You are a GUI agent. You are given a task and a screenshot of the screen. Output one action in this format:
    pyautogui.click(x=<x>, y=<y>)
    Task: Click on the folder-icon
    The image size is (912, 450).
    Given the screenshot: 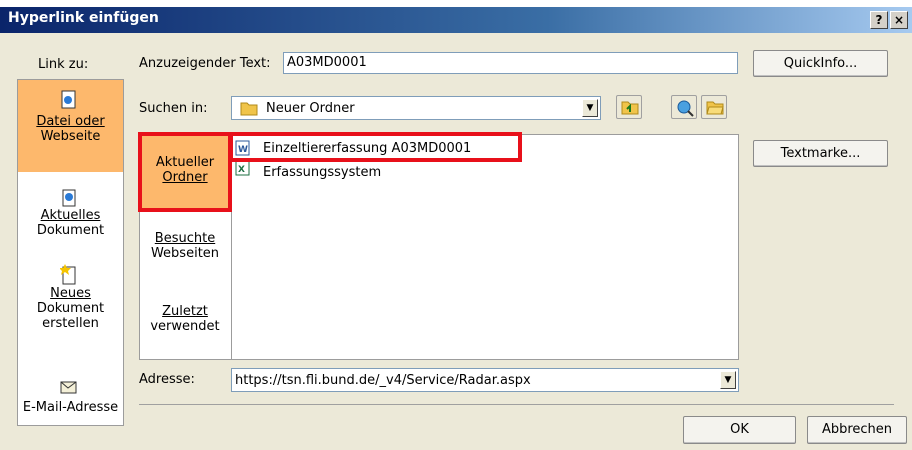 What is the action you would take?
    pyautogui.click(x=249, y=108)
    